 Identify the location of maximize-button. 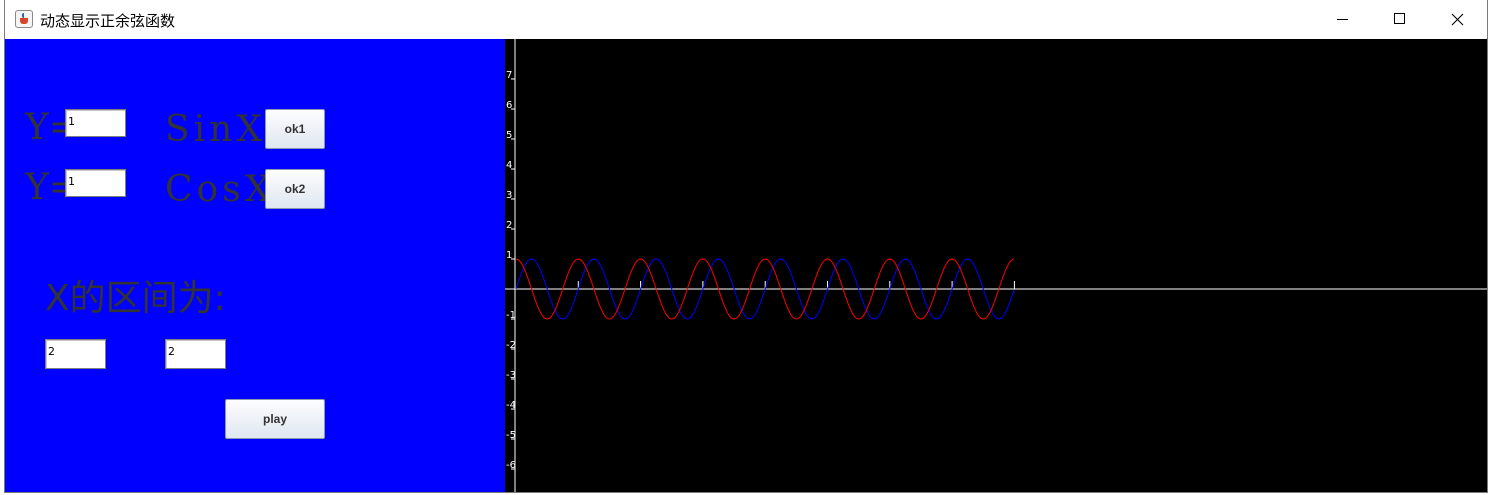
(1400, 19).